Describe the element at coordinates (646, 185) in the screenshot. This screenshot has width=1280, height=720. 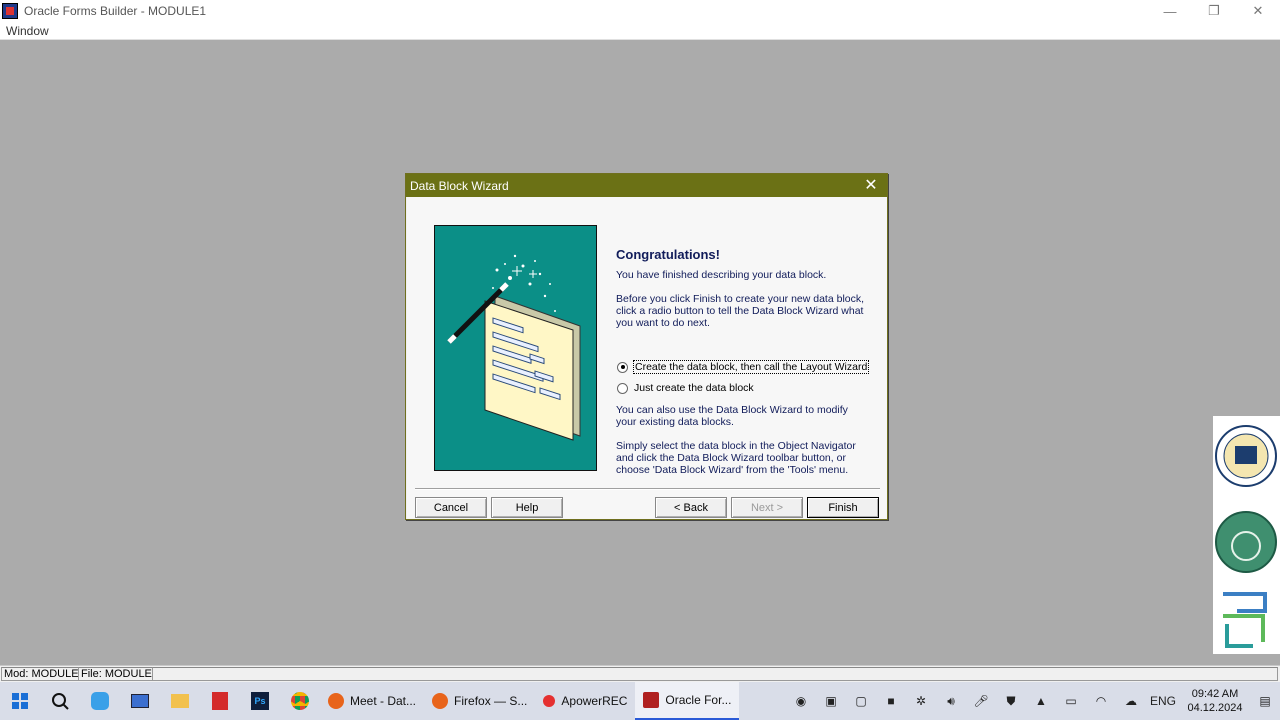
I see `dialog-titlebar: Data Block Wizard ✕` at that location.